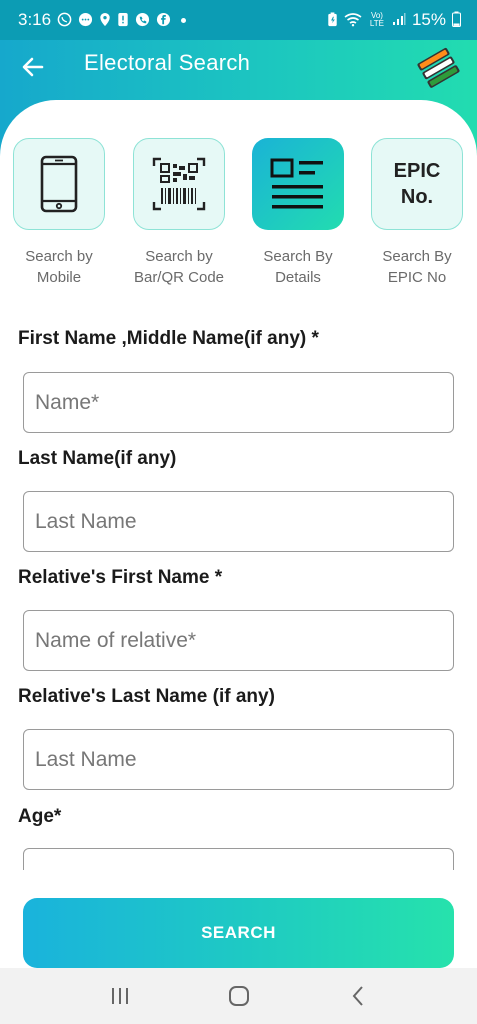 The width and height of the screenshot is (477, 1024). I want to click on recent-apps-button, so click(120, 996).